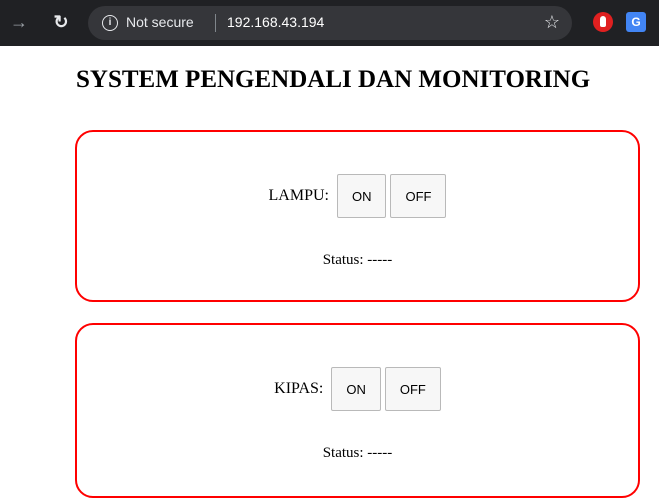 The width and height of the screenshot is (659, 498). Describe the element at coordinates (552, 22) in the screenshot. I see `bookmark-star-icon: ☆` at that location.